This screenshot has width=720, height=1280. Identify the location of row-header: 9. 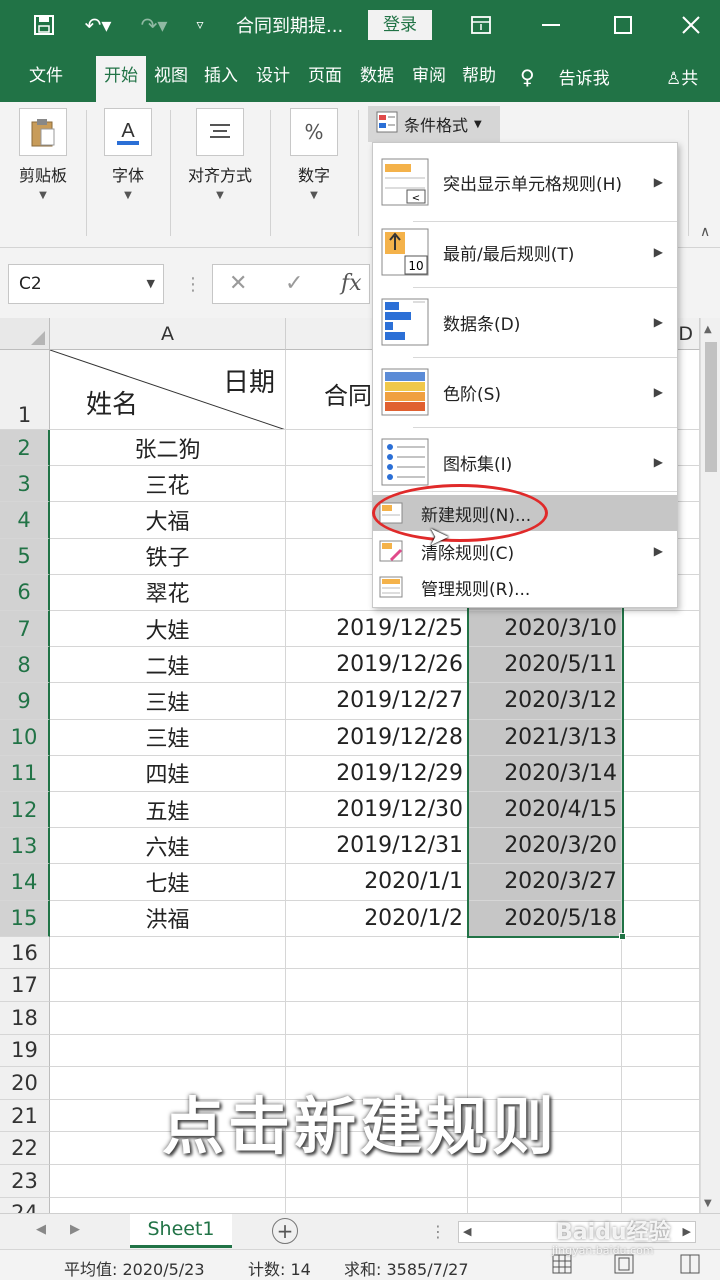
(25, 701).